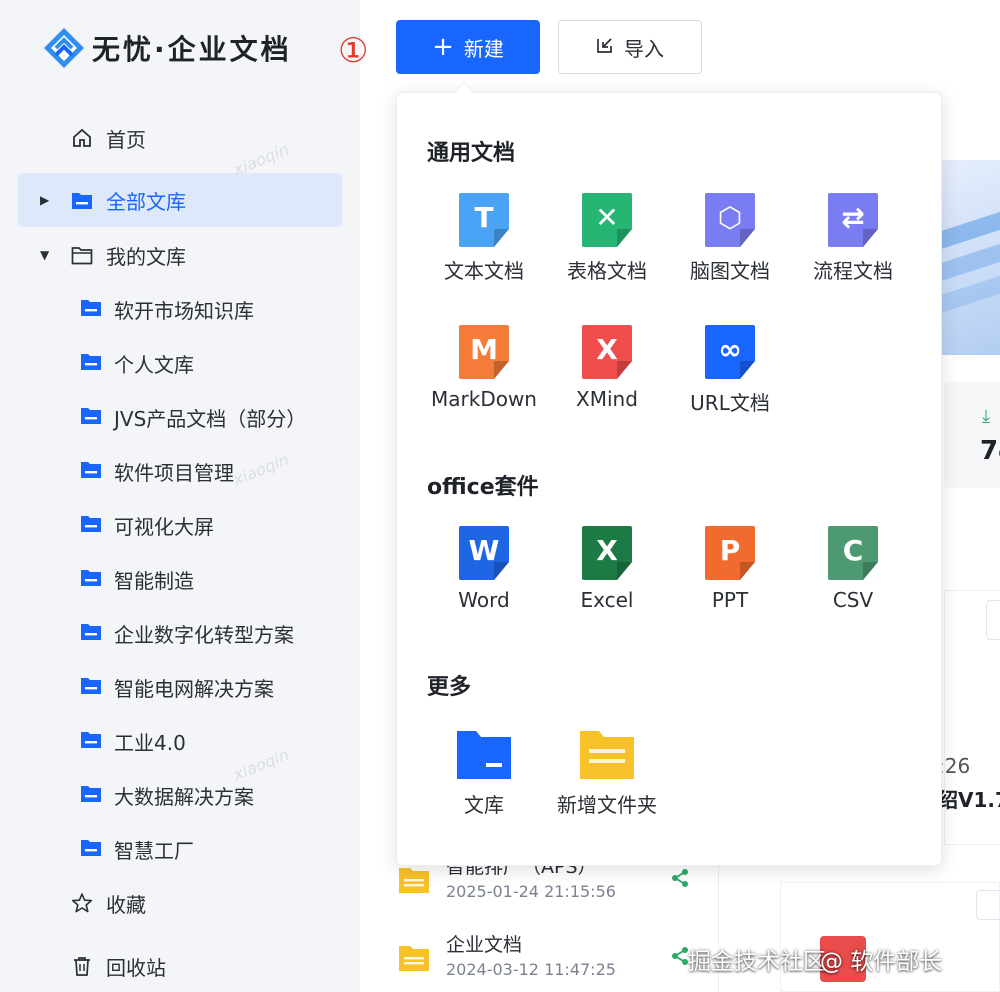 This screenshot has height=992, width=1000. Describe the element at coordinates (82, 255) in the screenshot. I see `folder-outline-icon` at that location.